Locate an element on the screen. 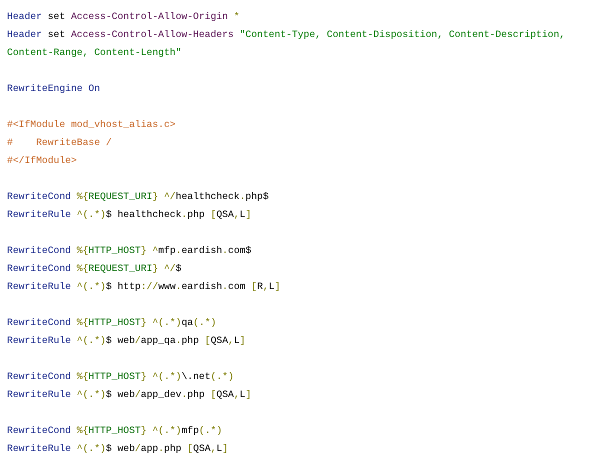 Image resolution: width=600 pixels, height=466 pixels. code-line: RewriteRule ^(.*)$ web/app_qa.php [QSA,L] is located at coordinates (126, 341).